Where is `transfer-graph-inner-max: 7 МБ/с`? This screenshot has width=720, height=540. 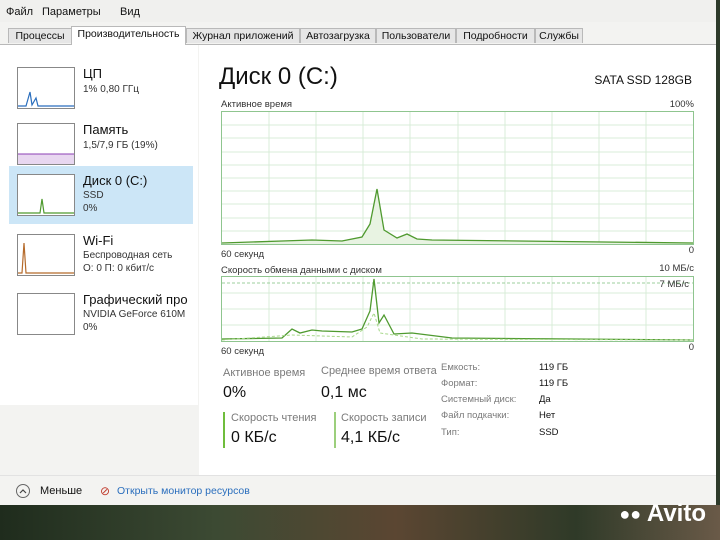 transfer-graph-inner-max: 7 МБ/с is located at coordinates (674, 284).